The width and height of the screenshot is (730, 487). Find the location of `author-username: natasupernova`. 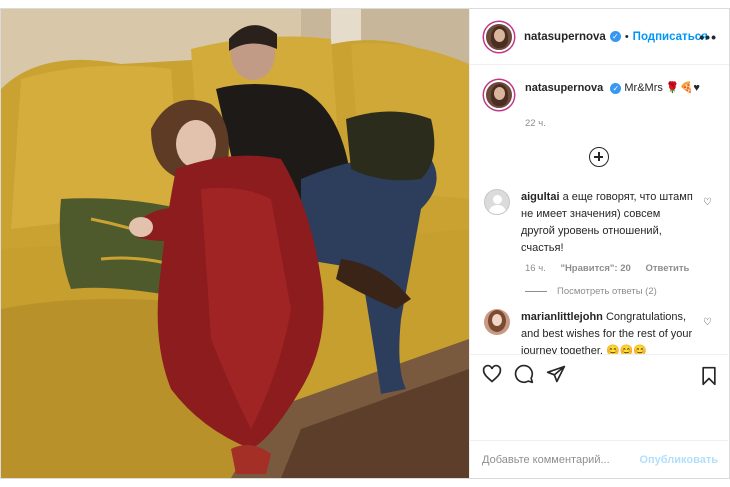

author-username: natasupernova is located at coordinates (565, 37).